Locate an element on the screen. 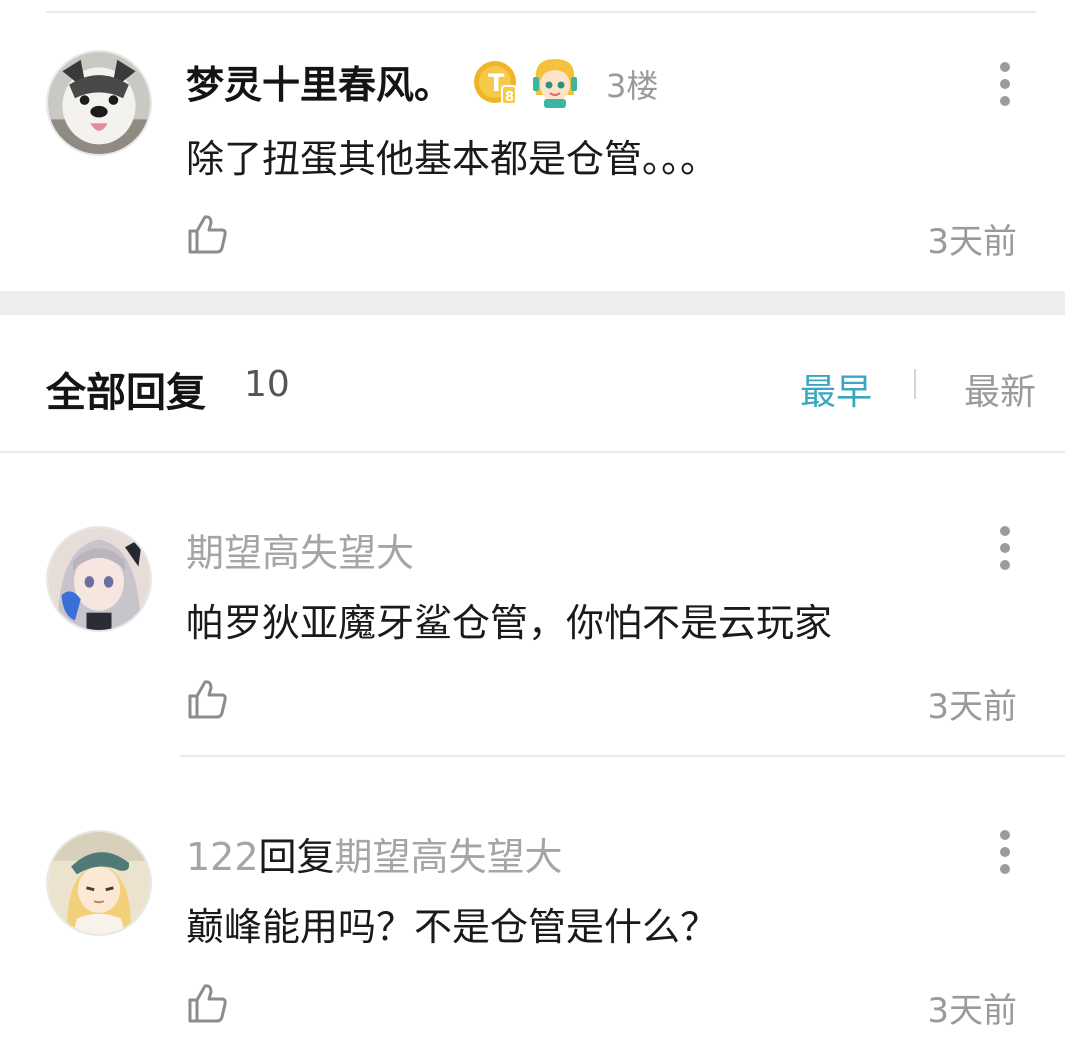  reply-word: 回复 is located at coordinates (296, 857).